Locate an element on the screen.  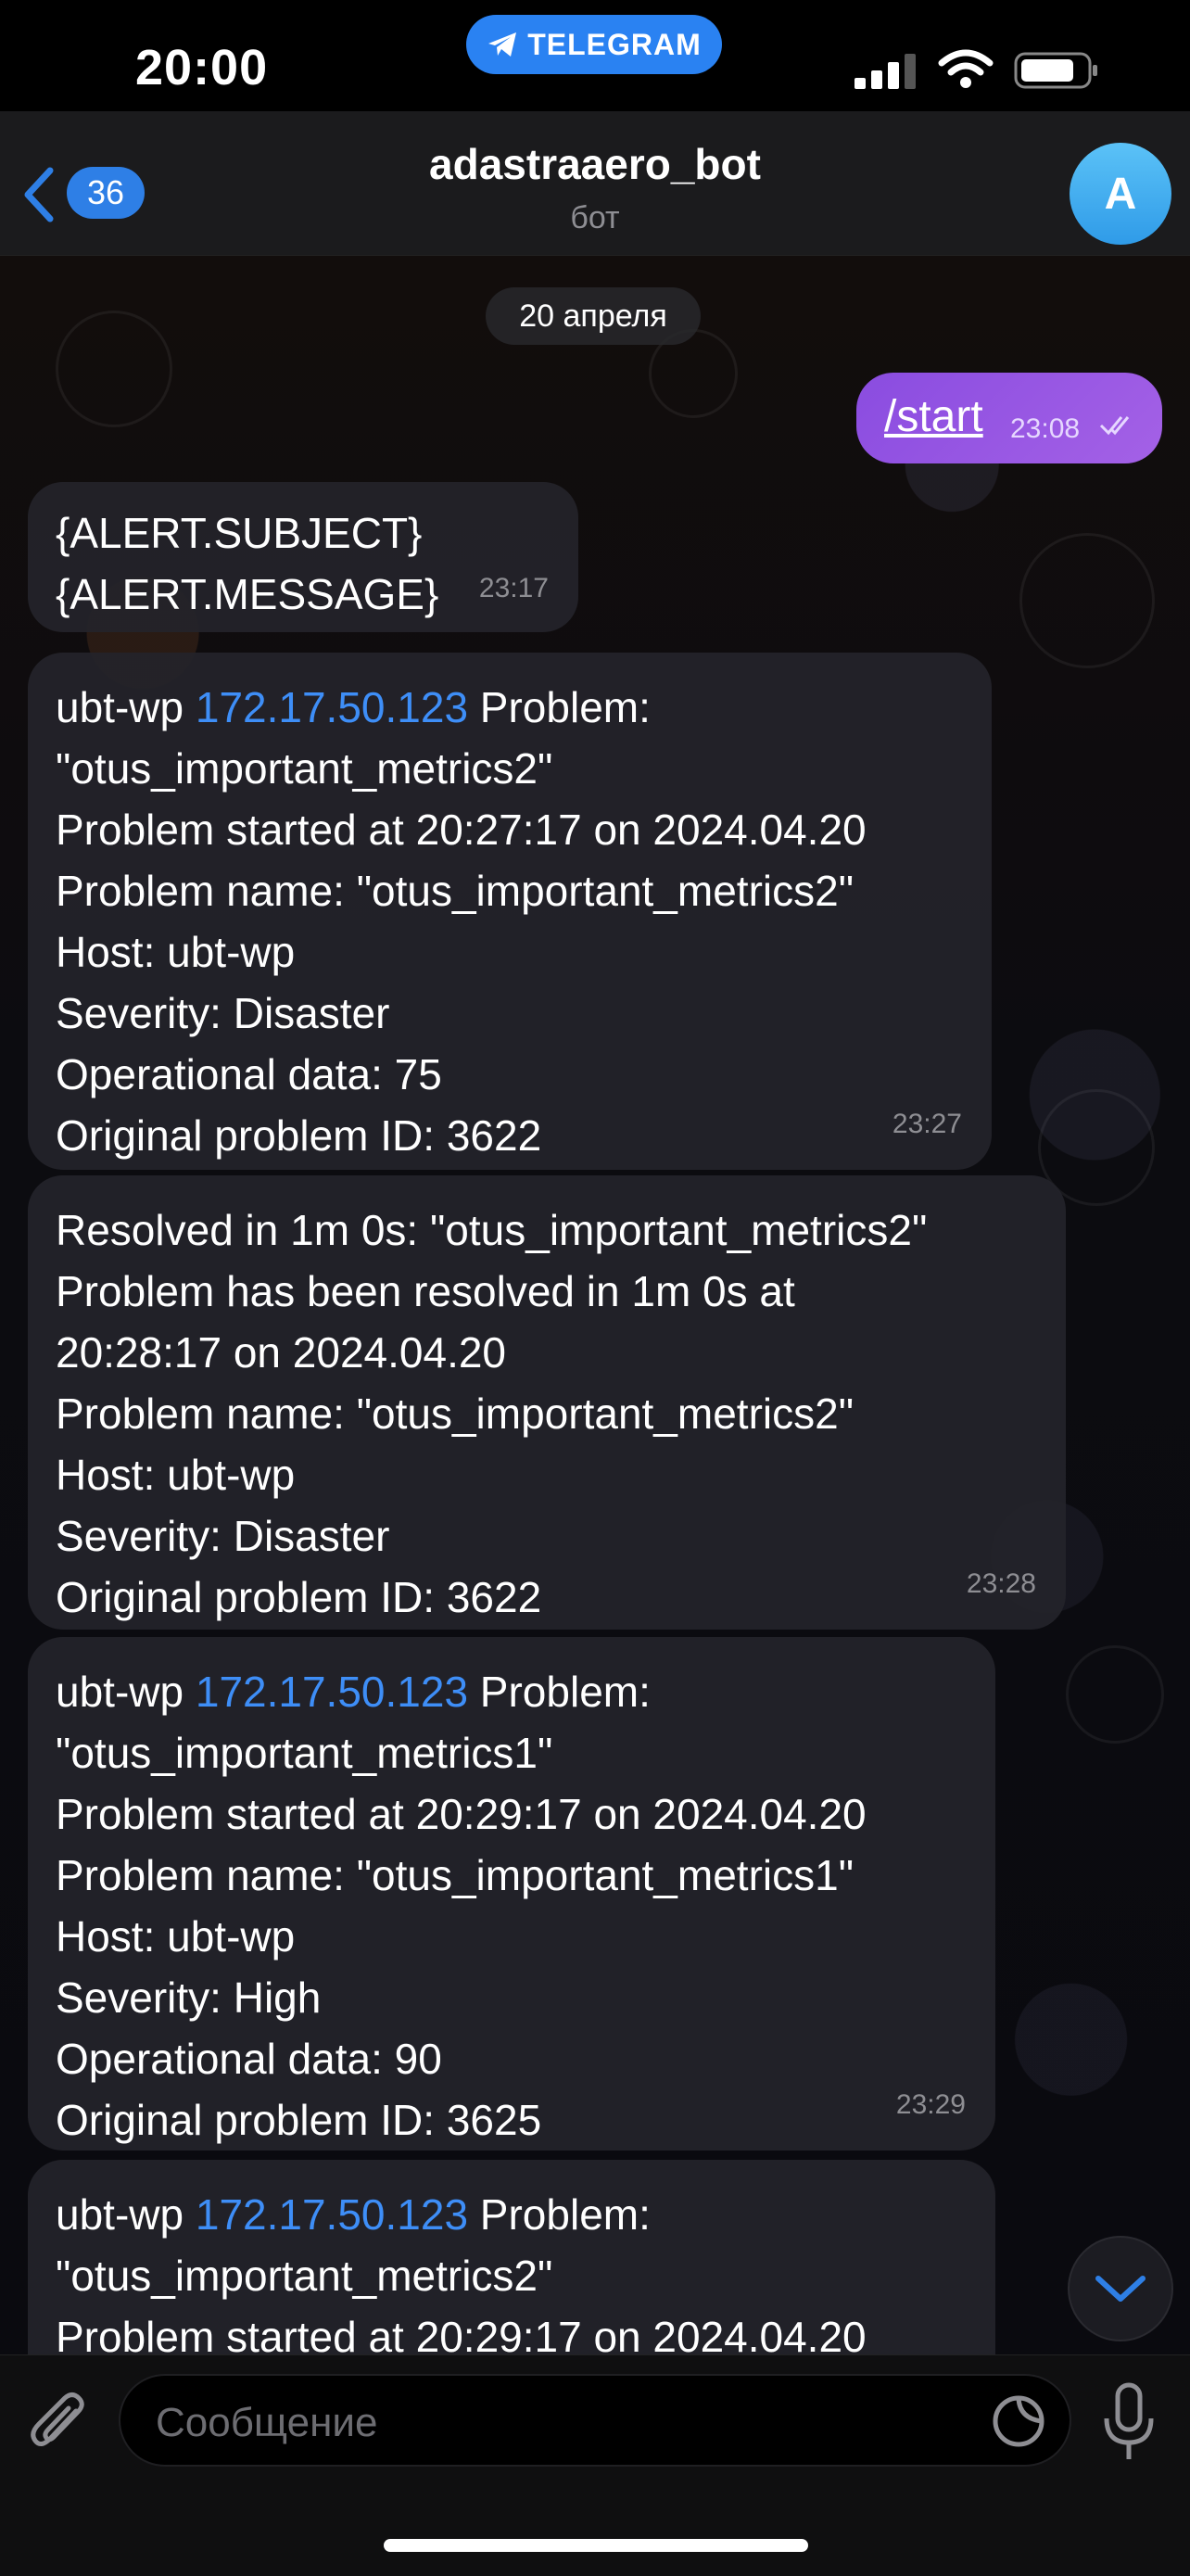
message-line: Operational data: 90 is located at coordinates (249, 2059).